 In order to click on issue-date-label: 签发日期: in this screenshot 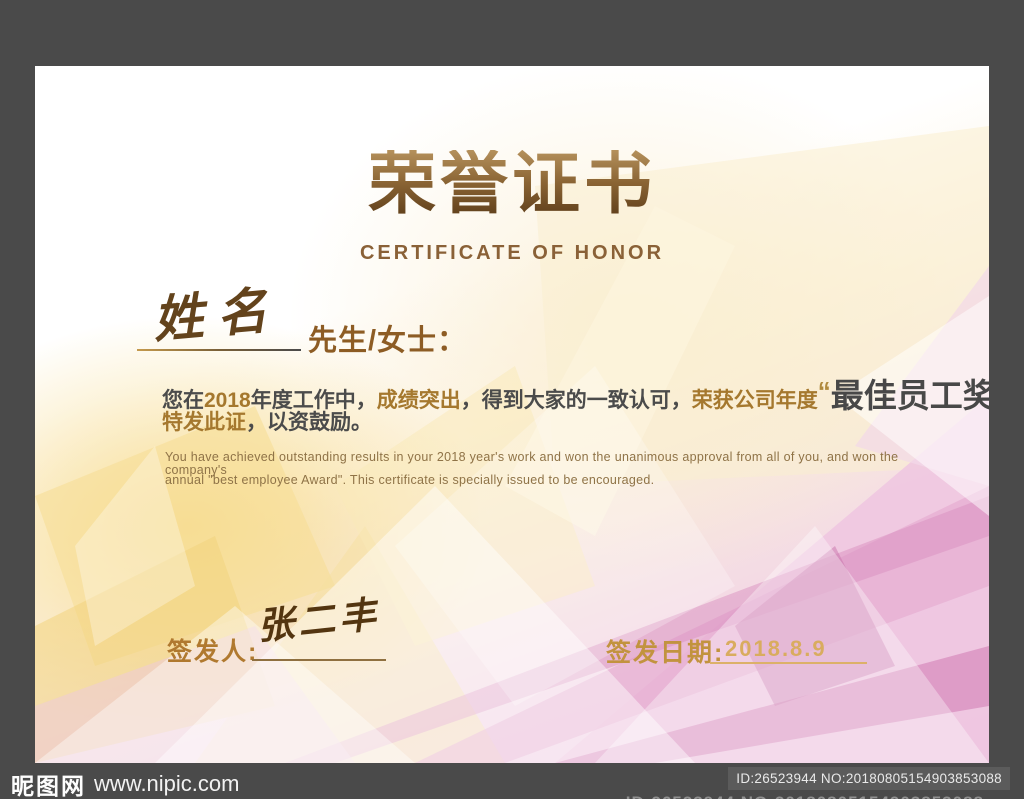, I will do `click(665, 653)`.